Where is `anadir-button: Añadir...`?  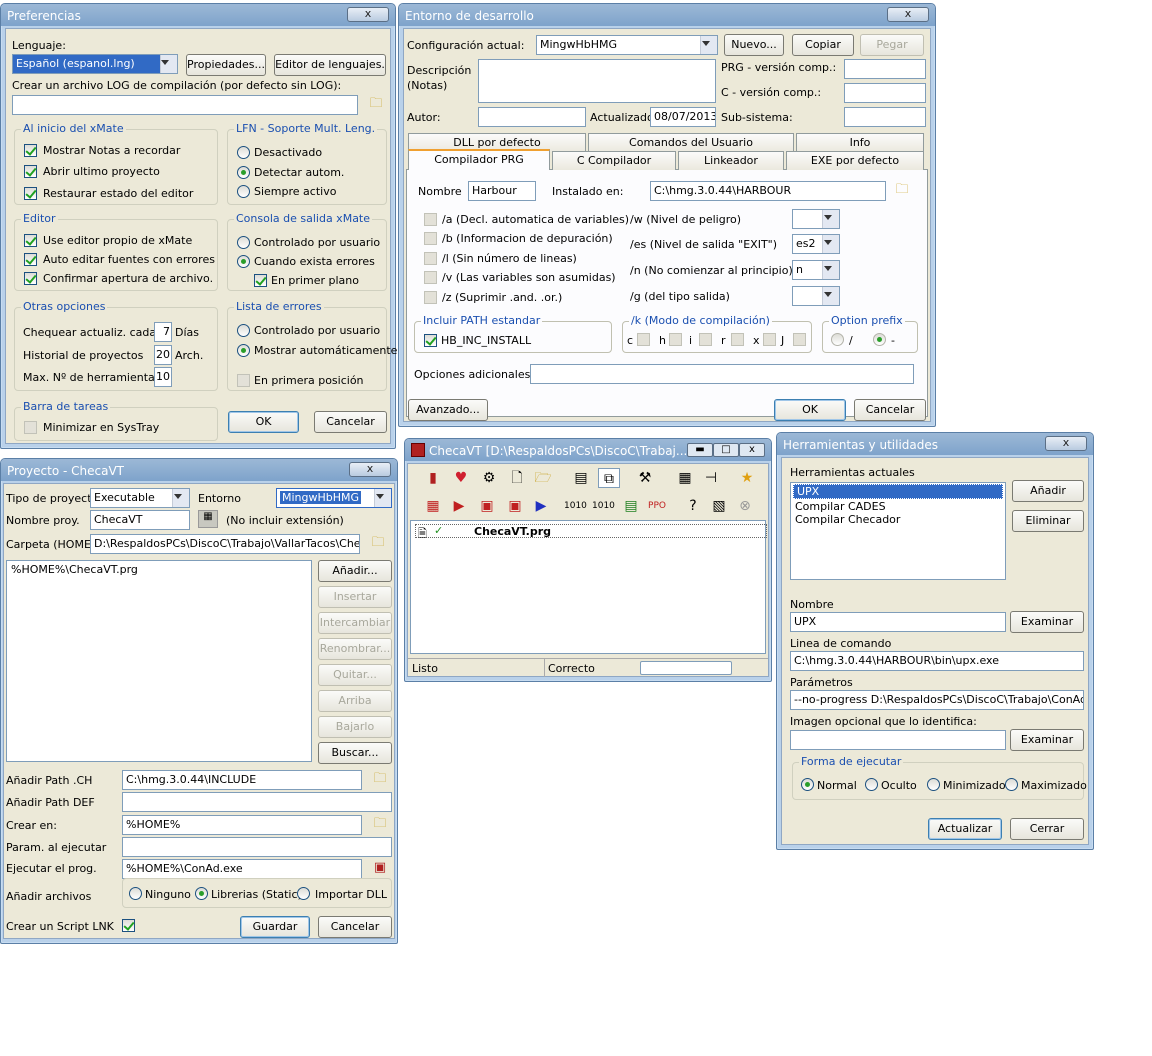
anadir-button: Añadir... is located at coordinates (355, 571).